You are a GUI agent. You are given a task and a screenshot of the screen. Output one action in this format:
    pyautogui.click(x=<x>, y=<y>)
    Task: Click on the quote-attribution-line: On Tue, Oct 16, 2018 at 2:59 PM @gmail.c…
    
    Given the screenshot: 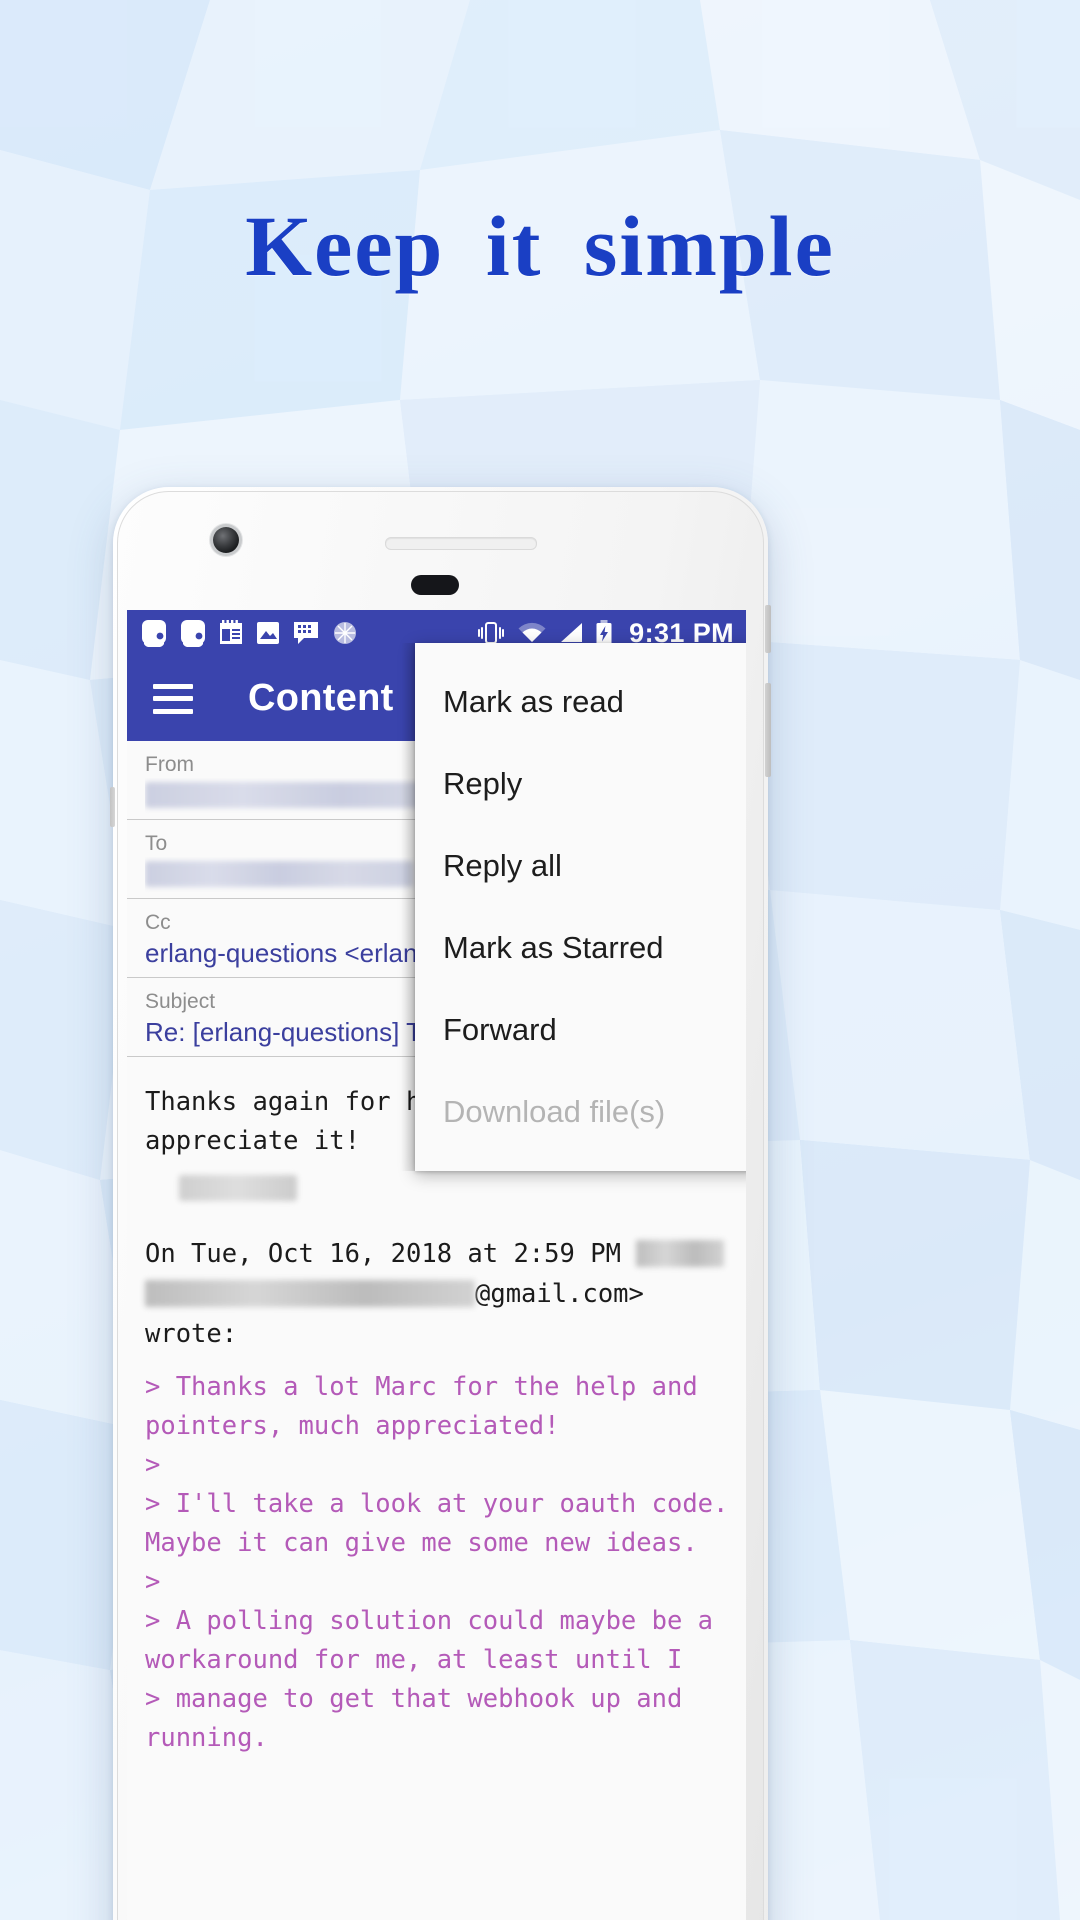 What is the action you would take?
    pyautogui.click(x=436, y=1280)
    